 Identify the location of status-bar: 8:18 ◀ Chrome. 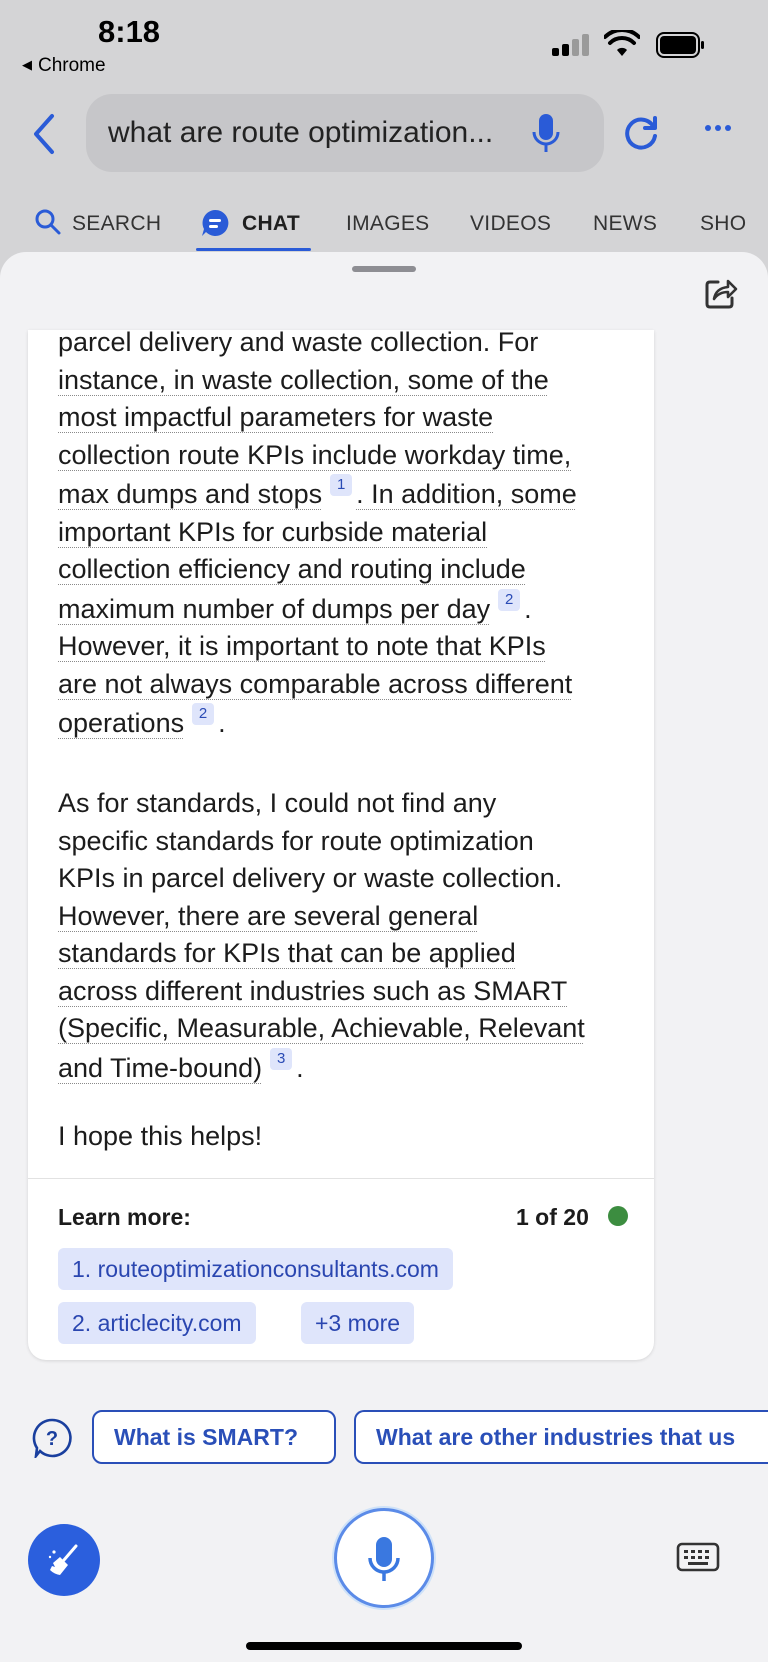
(384, 42).